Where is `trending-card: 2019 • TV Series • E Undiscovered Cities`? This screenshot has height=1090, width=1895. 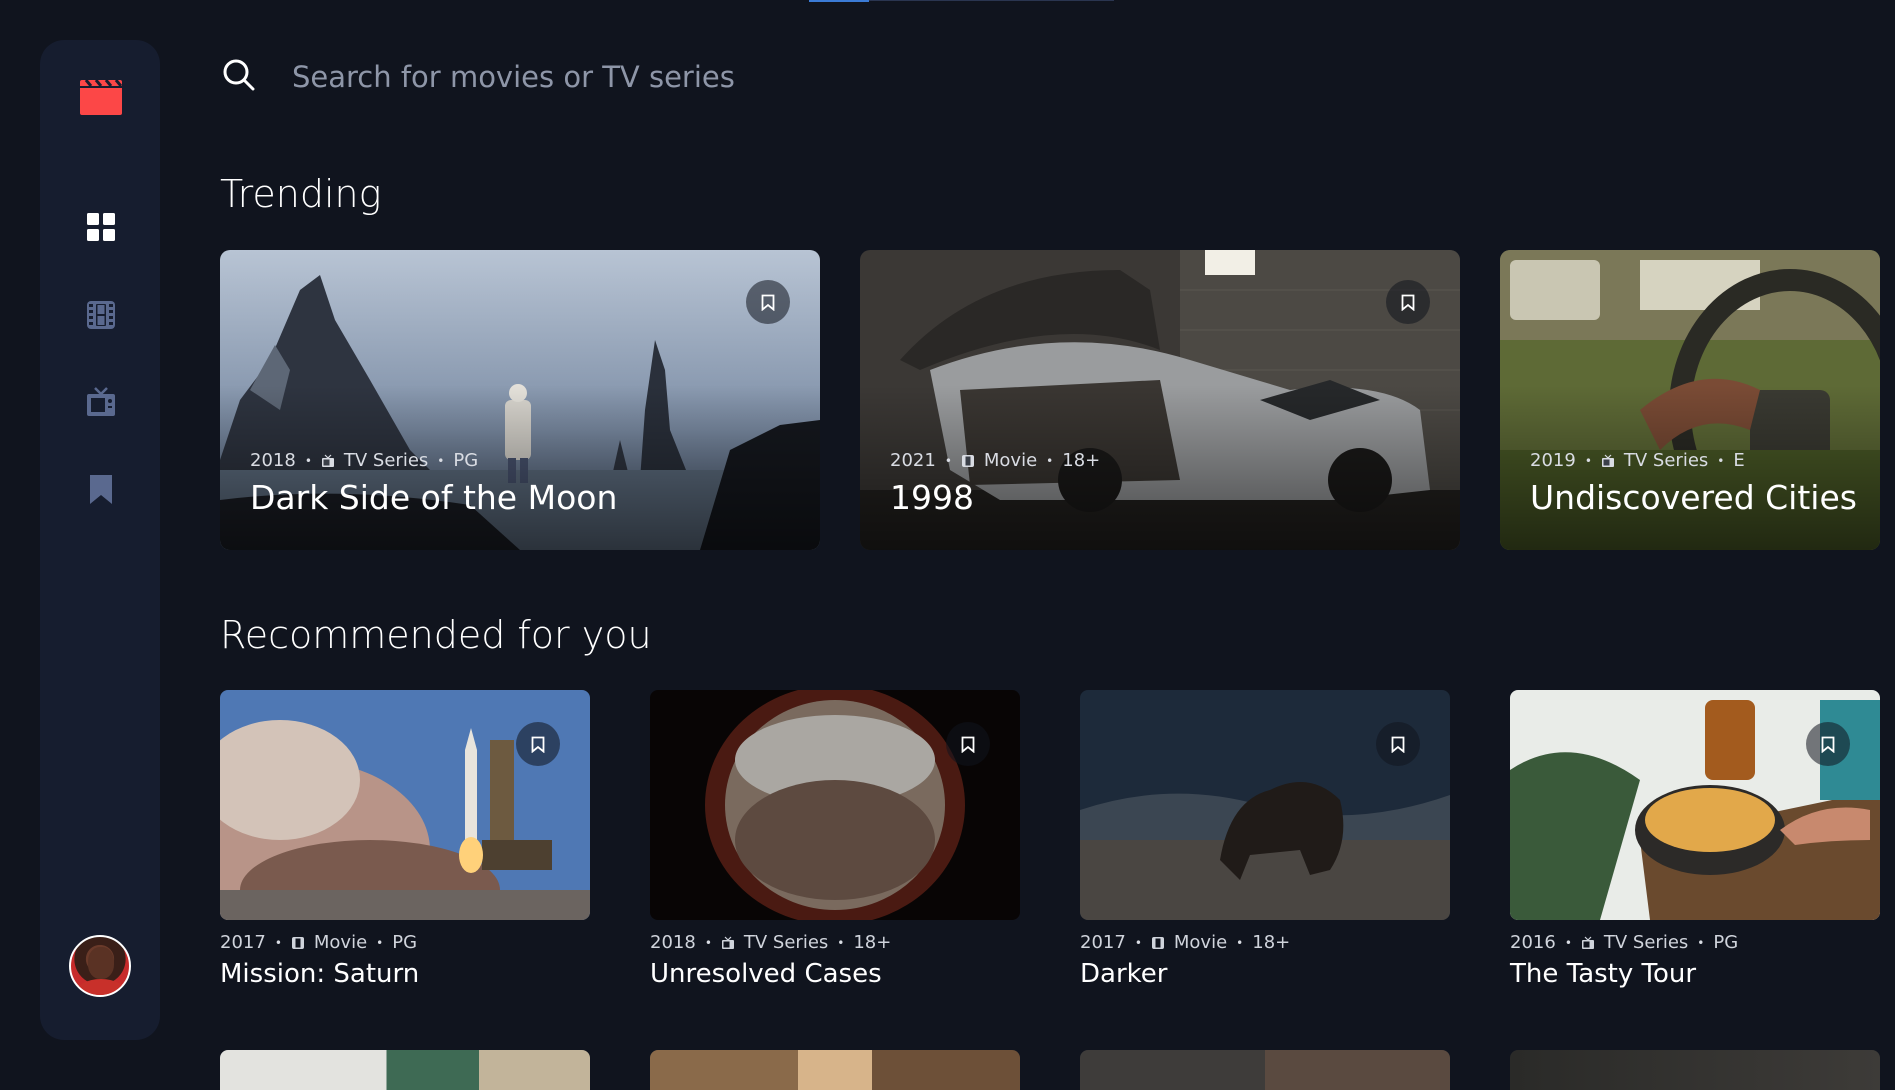
trending-card: 2019 • TV Series • E Undiscovered Cities is located at coordinates (1690, 400).